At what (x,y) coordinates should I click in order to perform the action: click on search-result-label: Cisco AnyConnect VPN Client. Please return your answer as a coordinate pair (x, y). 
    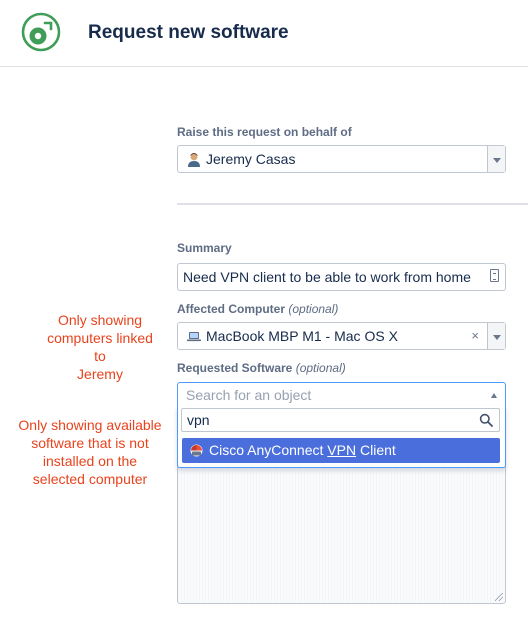
    Looking at the image, I should click on (302, 450).